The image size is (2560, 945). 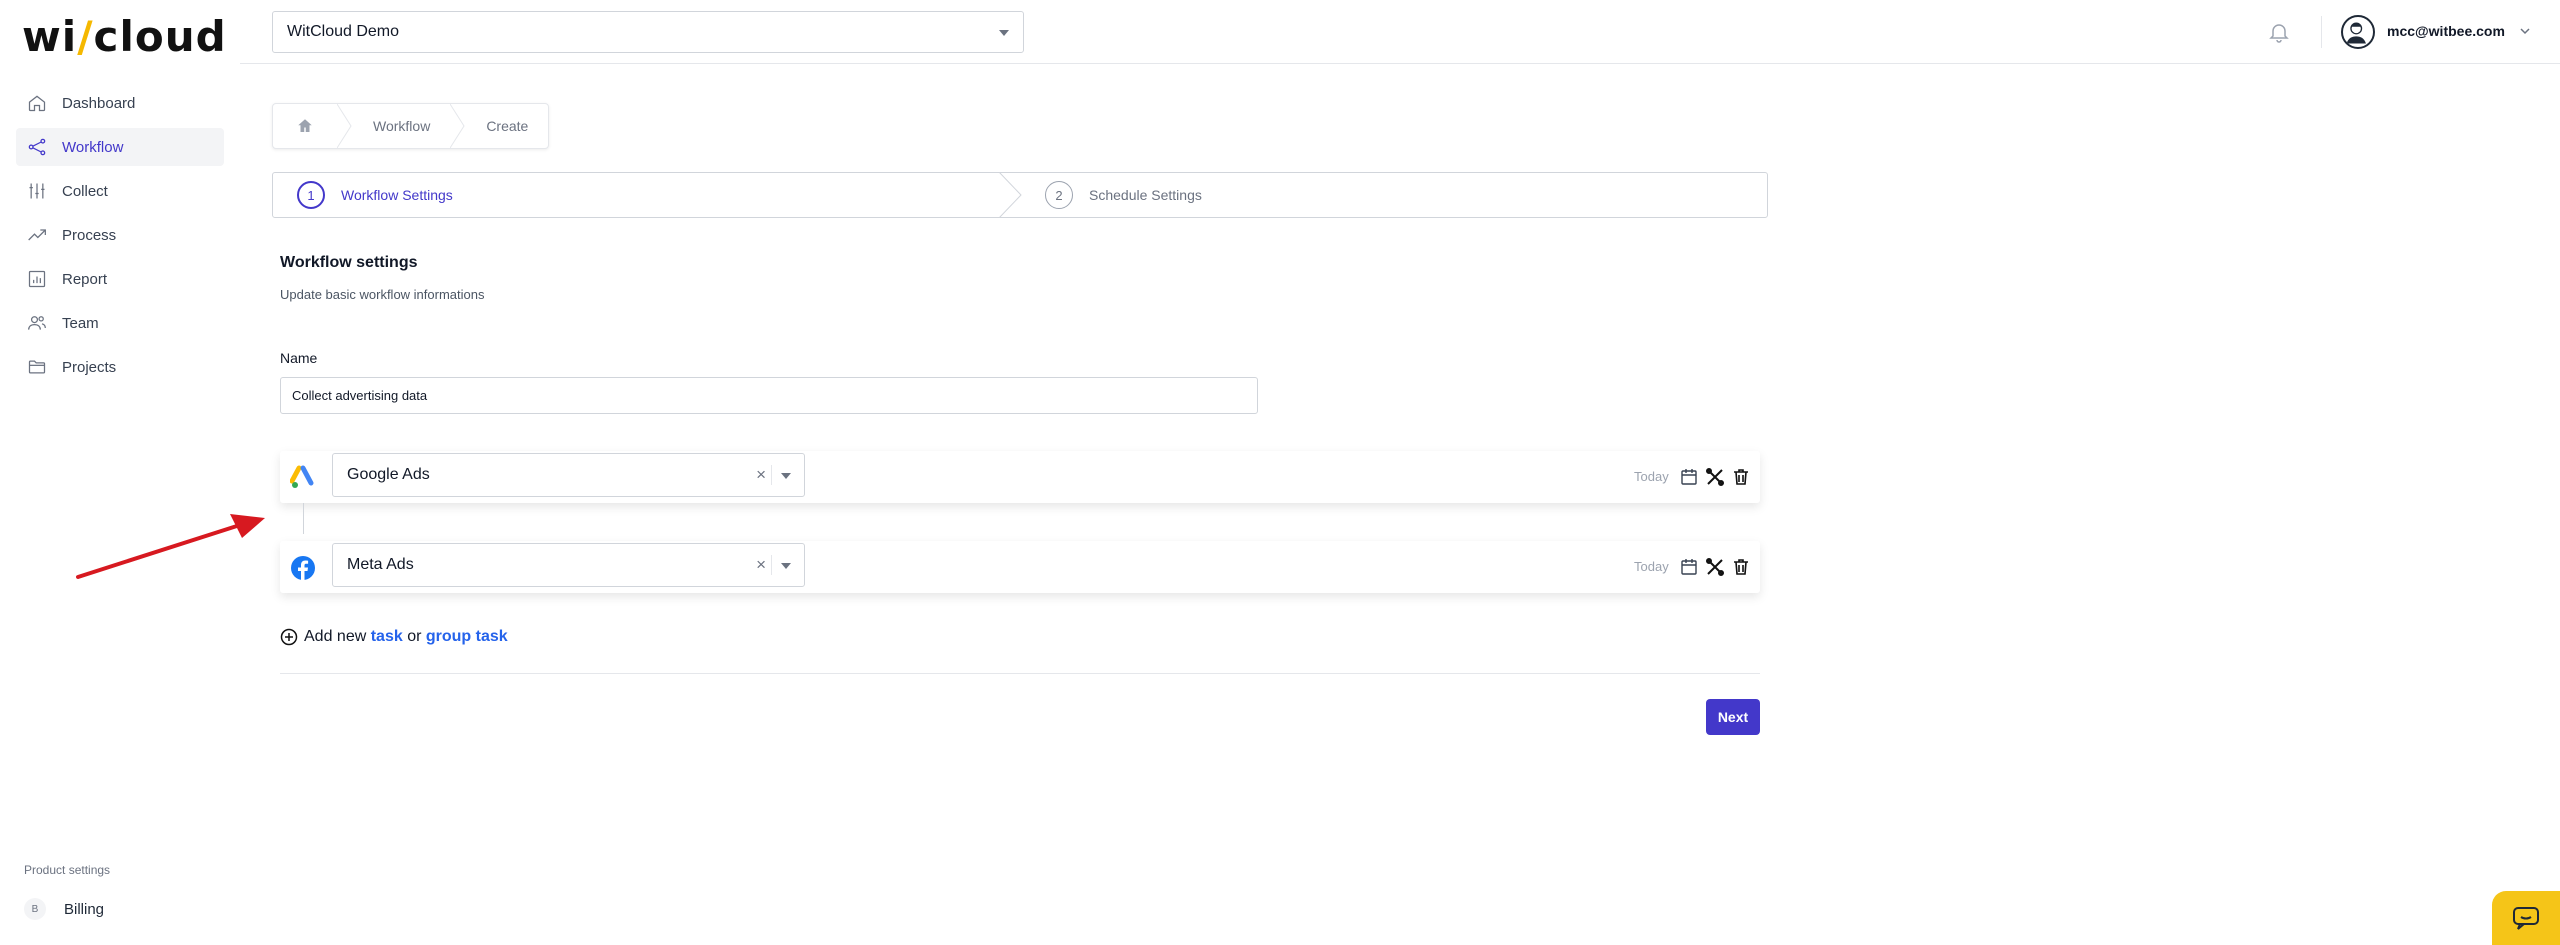 I want to click on team-icon, so click(x=37, y=323).